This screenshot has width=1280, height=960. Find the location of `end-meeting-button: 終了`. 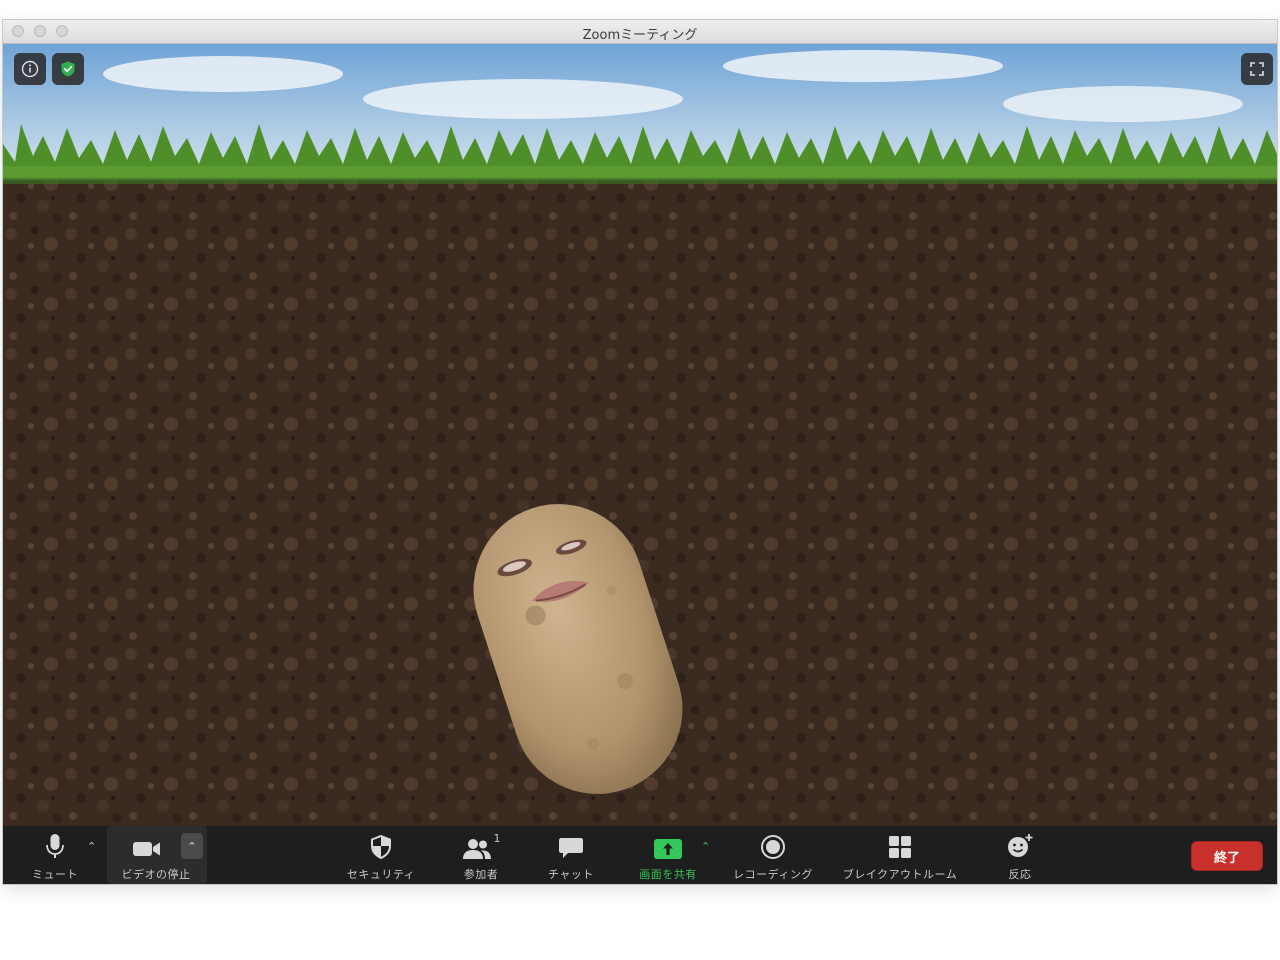

end-meeting-button: 終了 is located at coordinates (1227, 856).